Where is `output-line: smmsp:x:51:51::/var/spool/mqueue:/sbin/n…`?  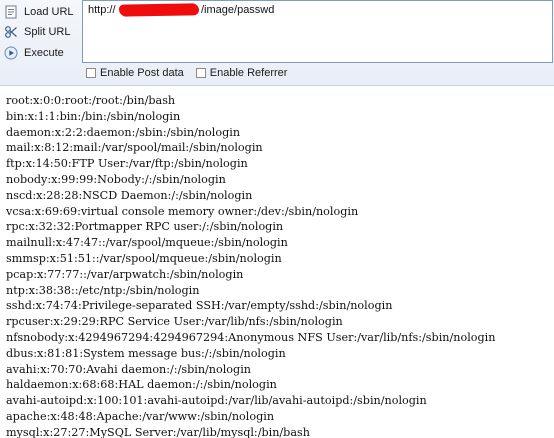
output-line: smmsp:x:51:51::/var/spool/mqueue:/sbin/n… is located at coordinates (144, 258).